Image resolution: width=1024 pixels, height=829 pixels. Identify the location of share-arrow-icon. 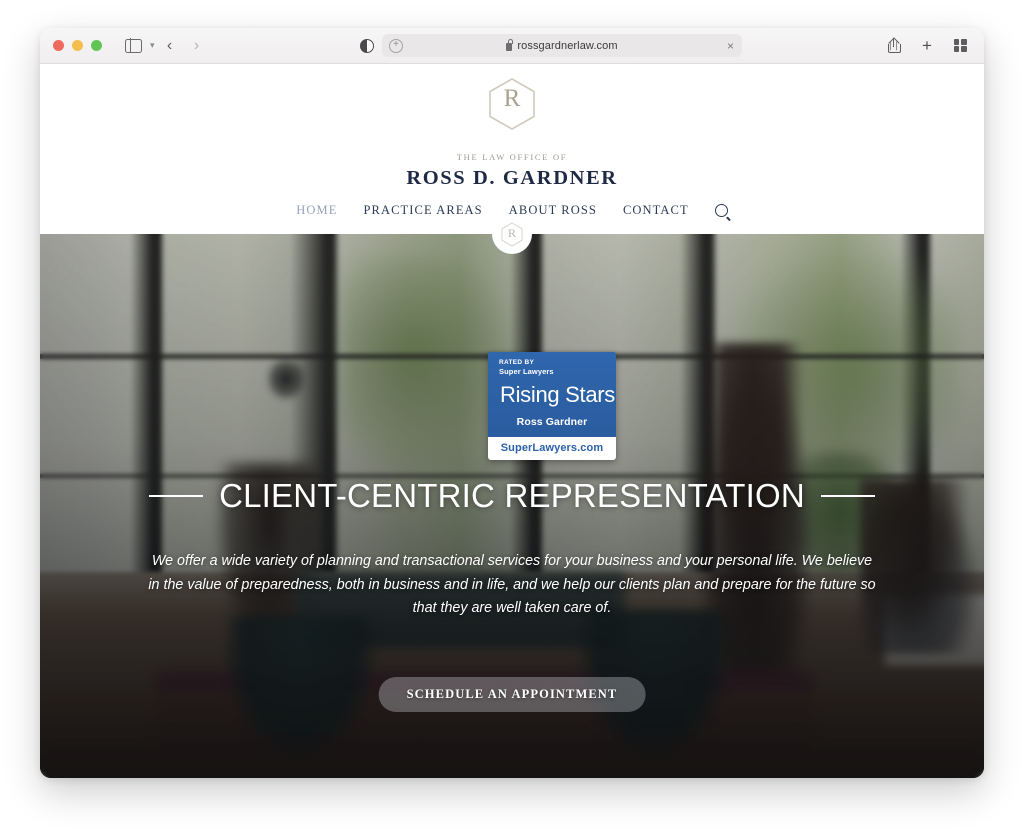
(894, 43).